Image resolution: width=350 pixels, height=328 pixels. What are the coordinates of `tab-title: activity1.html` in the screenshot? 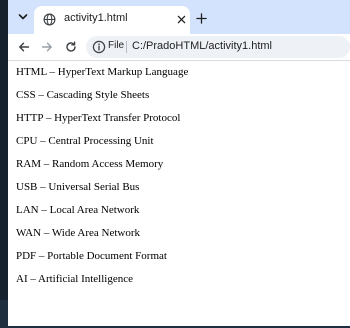 It's located at (96, 18).